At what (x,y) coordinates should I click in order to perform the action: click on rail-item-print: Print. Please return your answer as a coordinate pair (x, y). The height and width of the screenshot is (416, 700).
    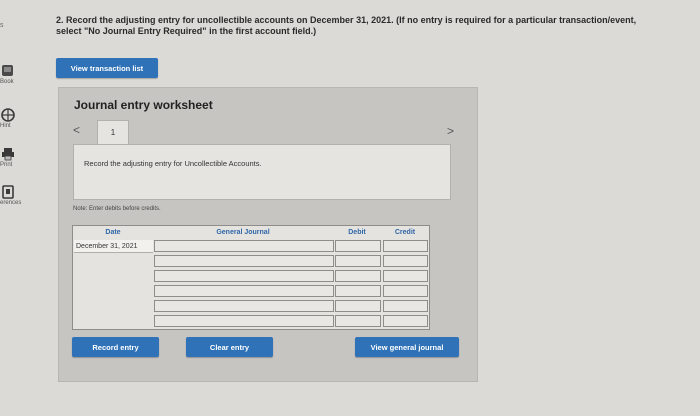
    Looking at the image, I should click on (12, 157).